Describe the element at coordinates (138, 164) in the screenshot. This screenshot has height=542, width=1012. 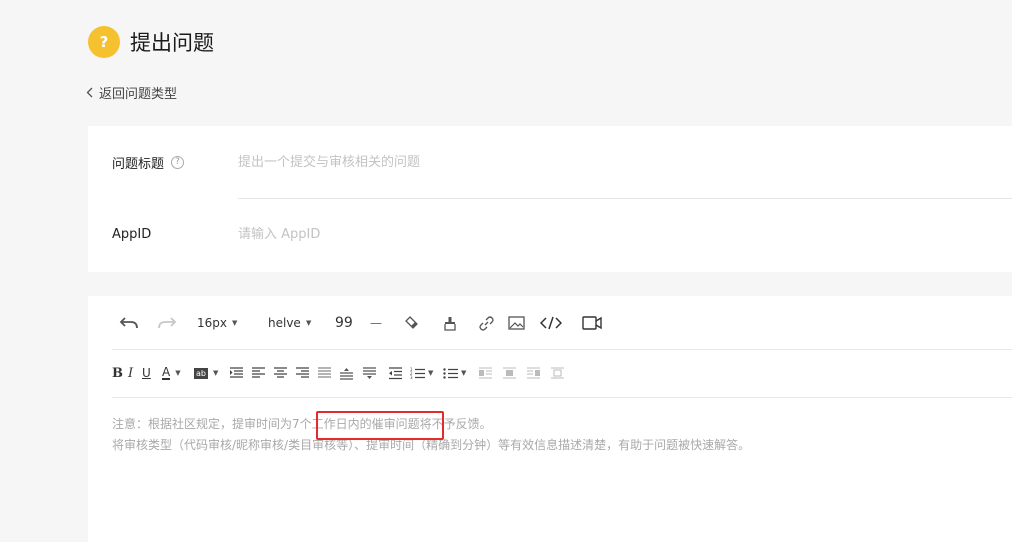
I see `title-label-text: 问题标题` at that location.